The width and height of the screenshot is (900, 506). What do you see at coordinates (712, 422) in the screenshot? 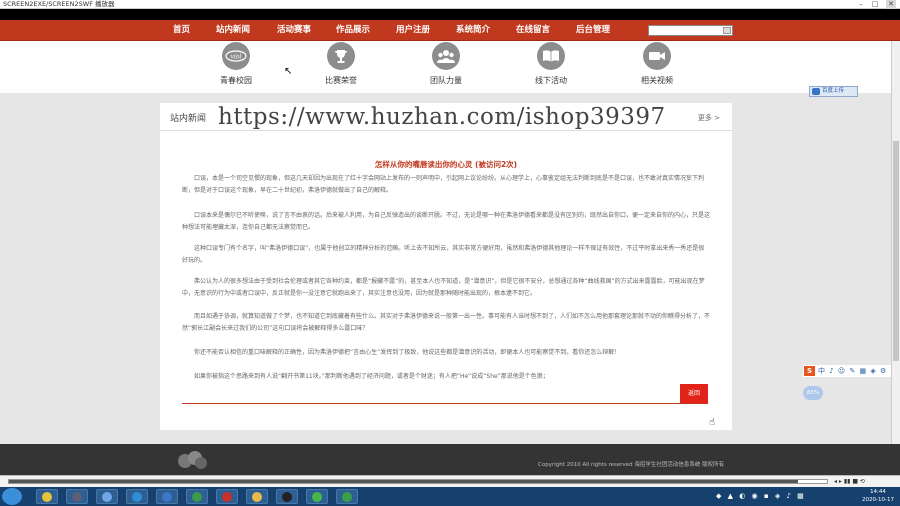
I see `hand-cursor-icon: ☝` at bounding box center [712, 422].